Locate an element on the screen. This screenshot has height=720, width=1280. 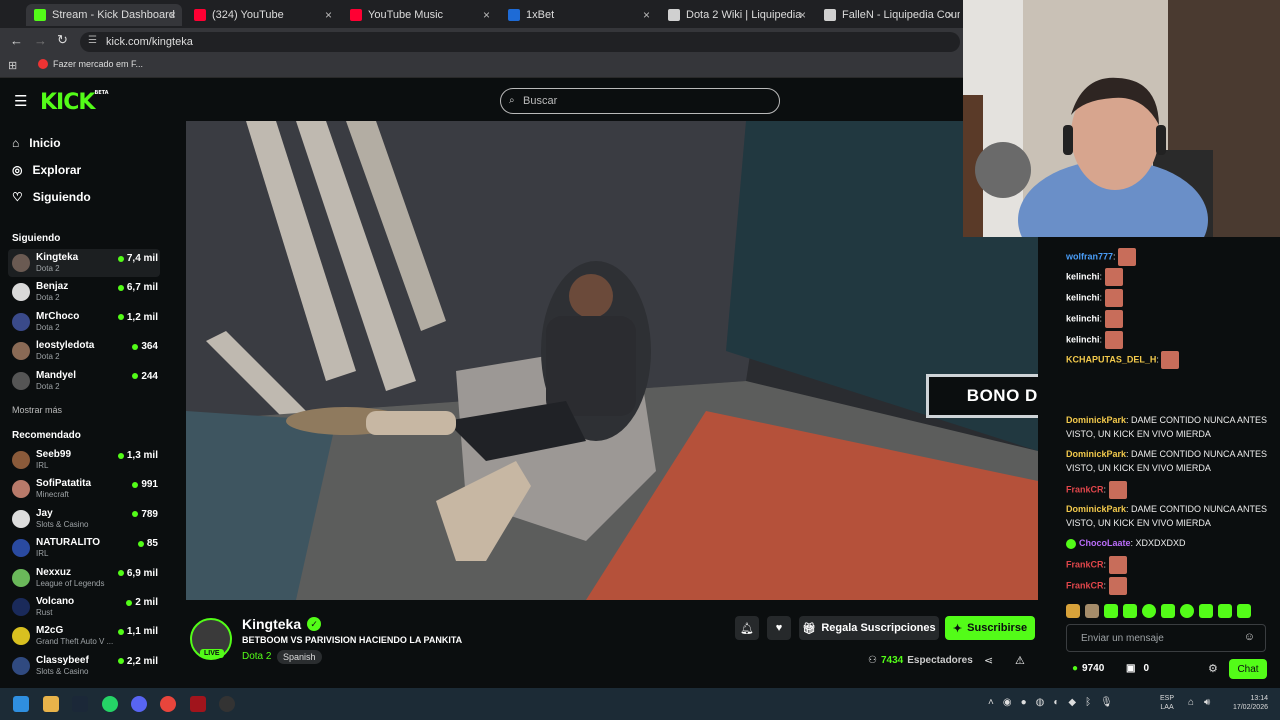
browser-tab: FalleN - Liquipedia Counter-Str× is located at coordinates (888, 15).